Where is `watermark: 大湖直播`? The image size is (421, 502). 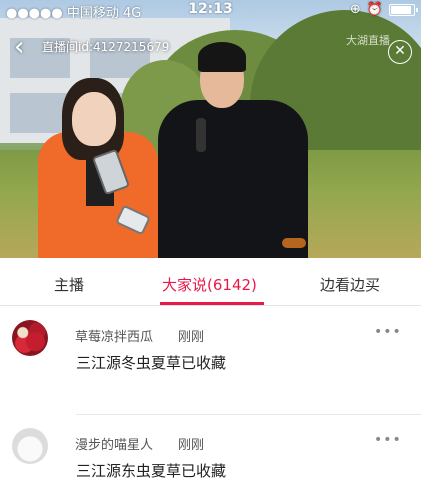
watermark: 大湖直播 is located at coordinates (368, 40).